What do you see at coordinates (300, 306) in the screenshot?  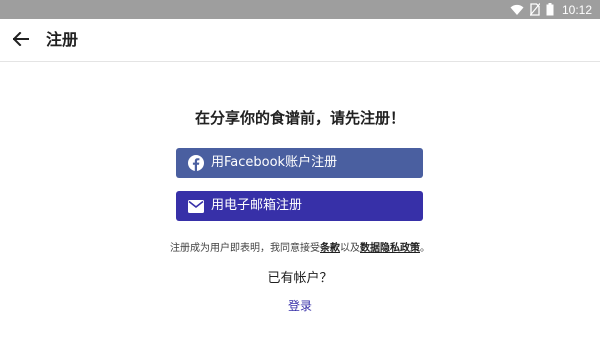 I see `login-link: 登录` at bounding box center [300, 306].